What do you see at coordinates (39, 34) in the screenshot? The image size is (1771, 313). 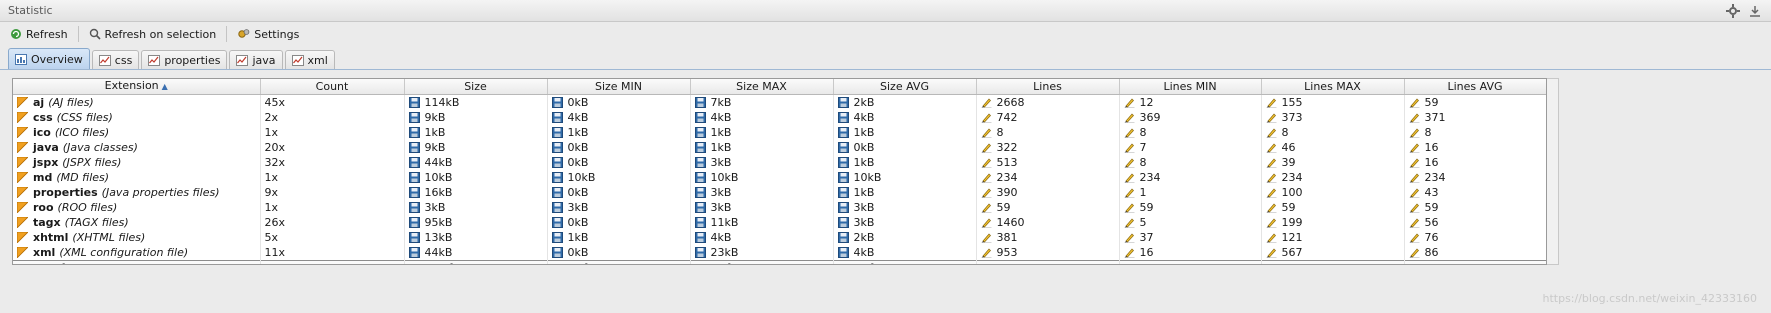 I see `refresh-button: Refresh` at bounding box center [39, 34].